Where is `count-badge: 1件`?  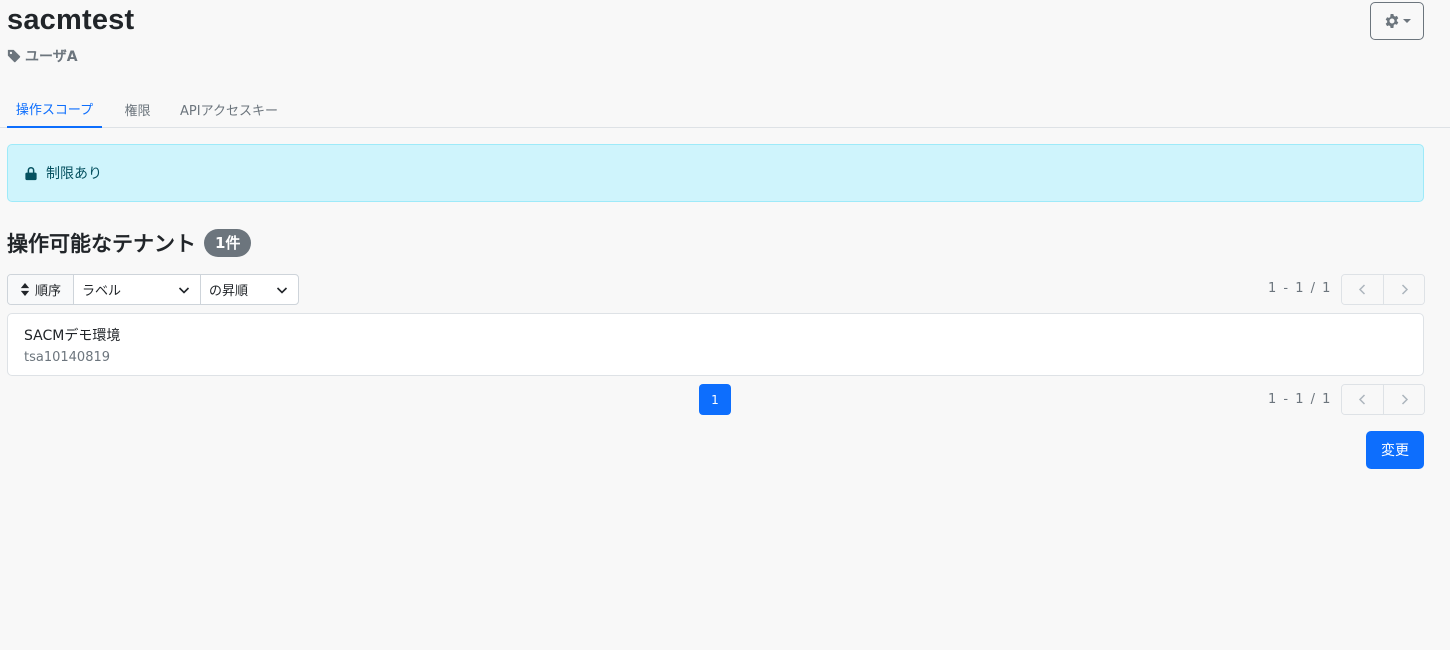 count-badge: 1件 is located at coordinates (228, 243).